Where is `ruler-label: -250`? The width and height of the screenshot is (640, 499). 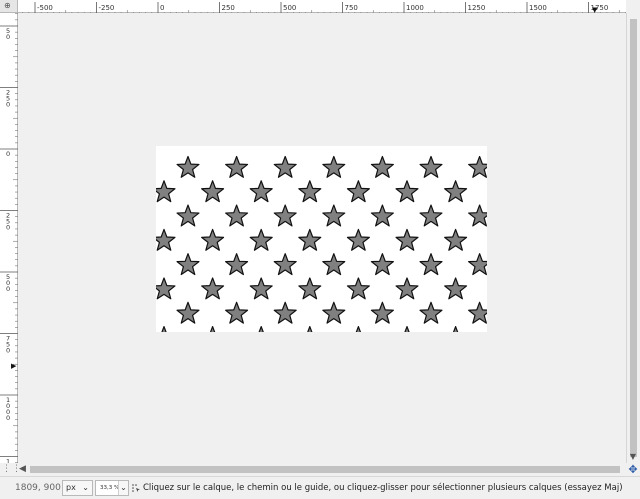 ruler-label: -250 is located at coordinates (107, 8).